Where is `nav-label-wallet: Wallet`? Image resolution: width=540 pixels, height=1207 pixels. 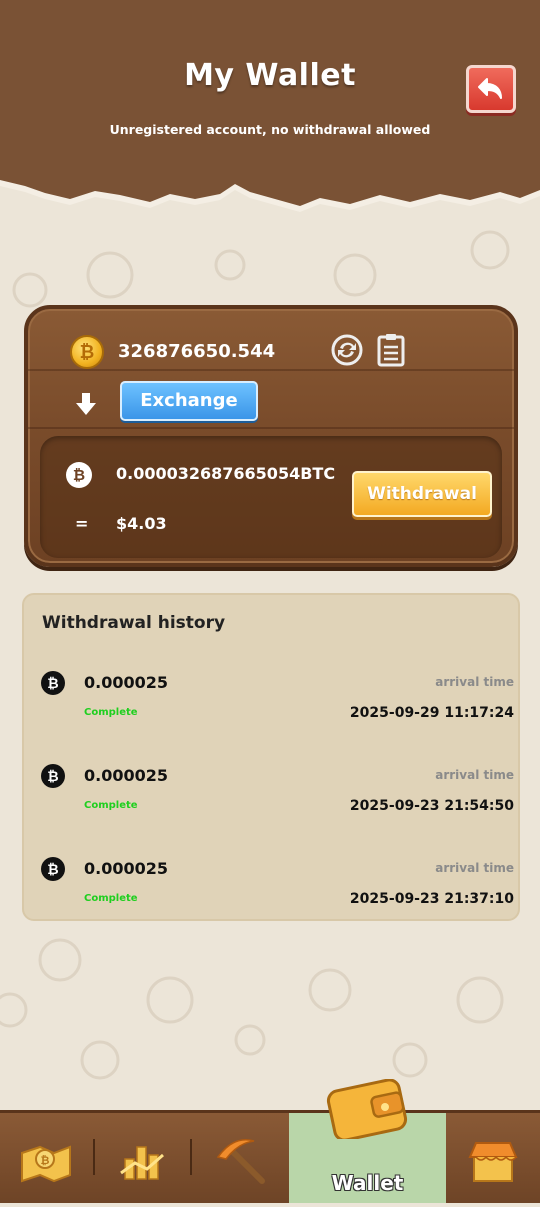
nav-label-wallet: Wallet is located at coordinates (367, 1183).